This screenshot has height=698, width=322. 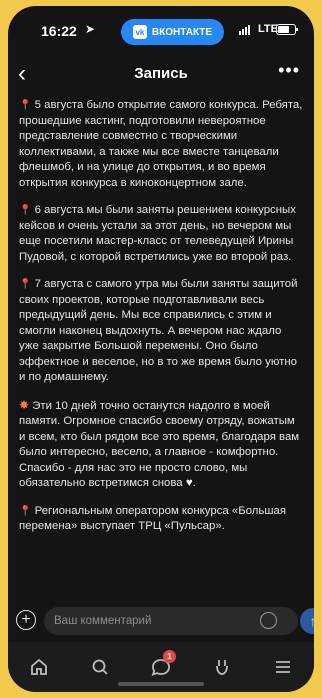 I want to click on messages-badge: 1, so click(x=169, y=656).